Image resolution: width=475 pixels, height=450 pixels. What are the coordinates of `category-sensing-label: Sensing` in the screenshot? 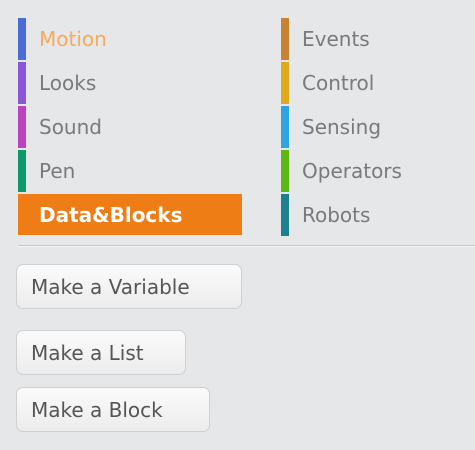 It's located at (342, 127).